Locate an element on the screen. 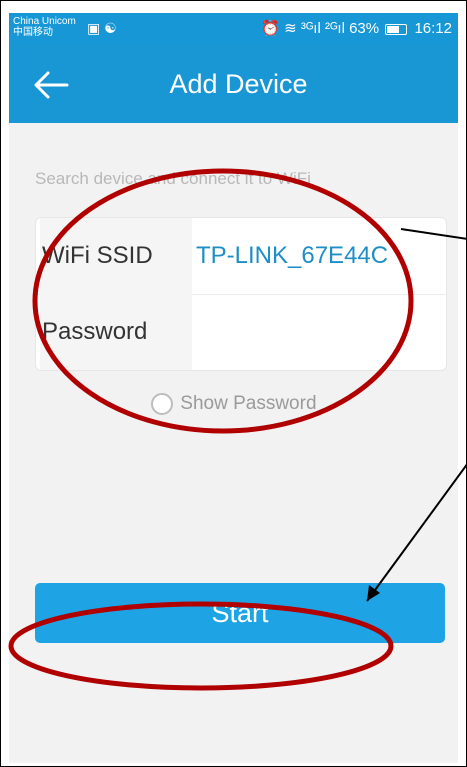 The image size is (467, 767). password-input is located at coordinates (315, 333).